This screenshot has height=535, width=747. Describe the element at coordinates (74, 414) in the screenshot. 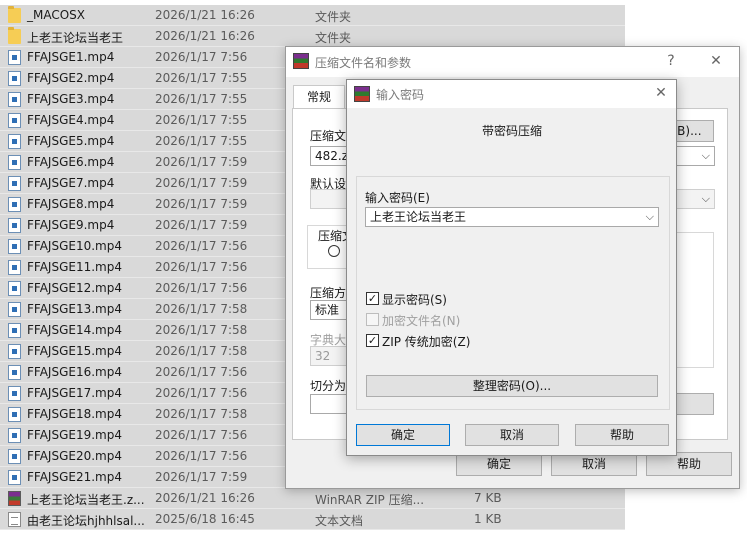

I see `file-name: FFAJSGE18.mp4` at that location.